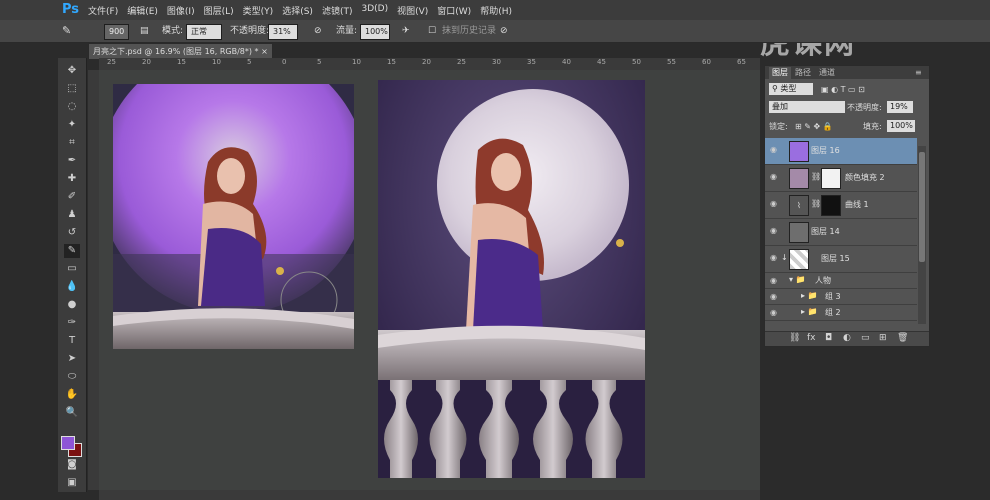  What do you see at coordinates (833, 296) in the screenshot?
I see `group-name: 组 3` at bounding box center [833, 296].